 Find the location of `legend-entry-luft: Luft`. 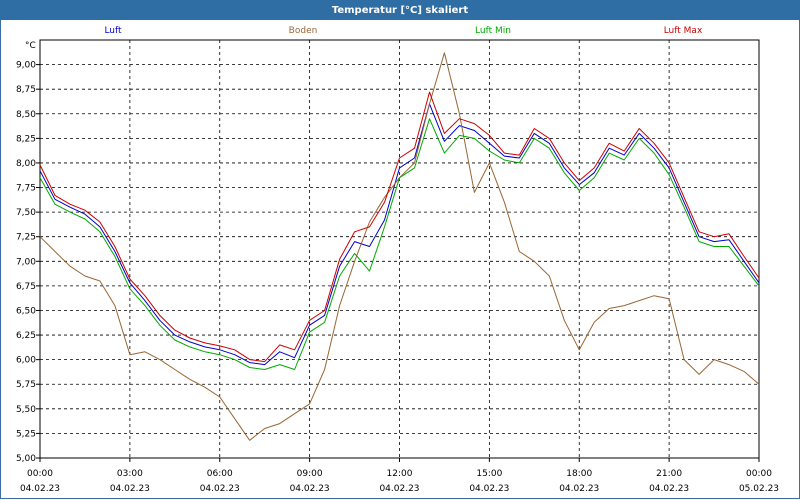

legend-entry-luft: Luft is located at coordinates (113, 31).